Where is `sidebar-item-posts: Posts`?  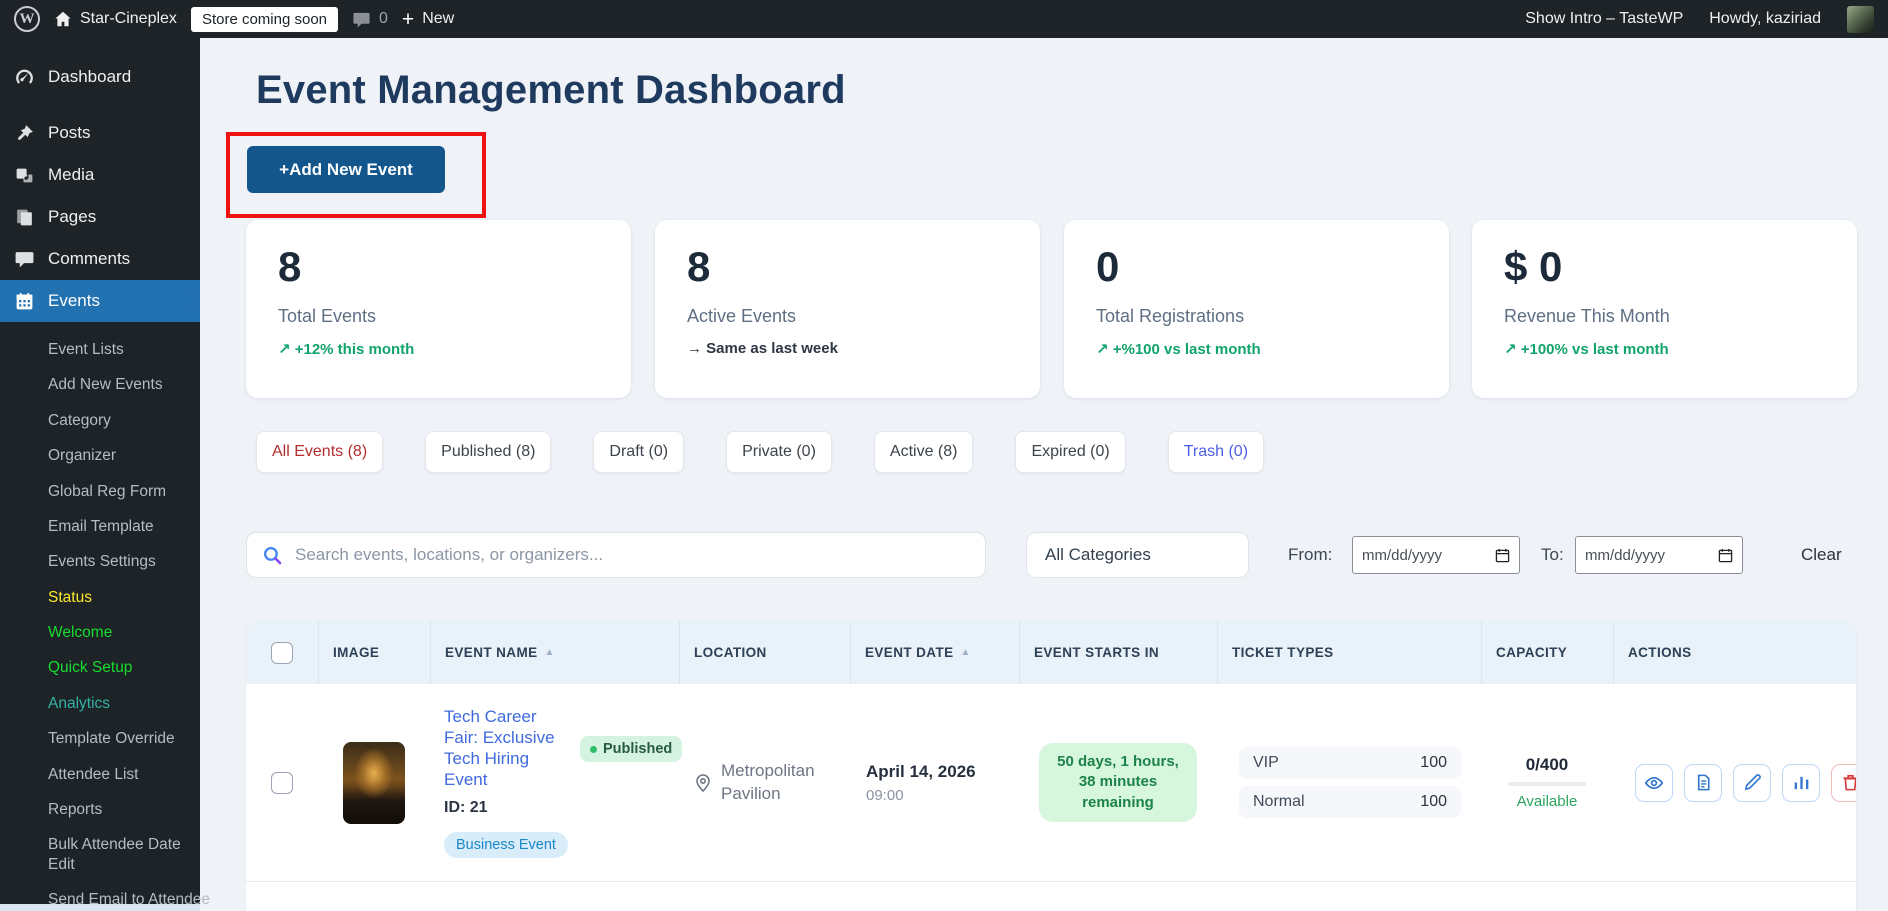 sidebar-item-posts: Posts is located at coordinates (100, 133).